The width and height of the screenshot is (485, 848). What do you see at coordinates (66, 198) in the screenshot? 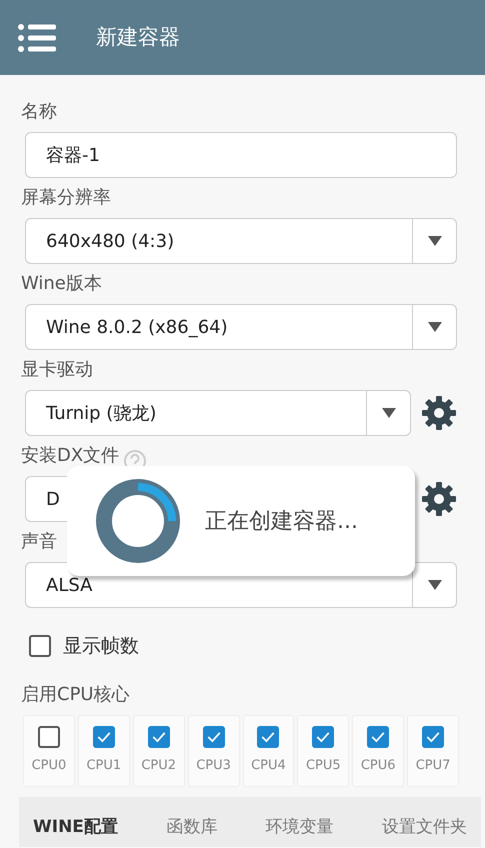
I see `field-label: 屏幕分辨率` at bounding box center [66, 198].